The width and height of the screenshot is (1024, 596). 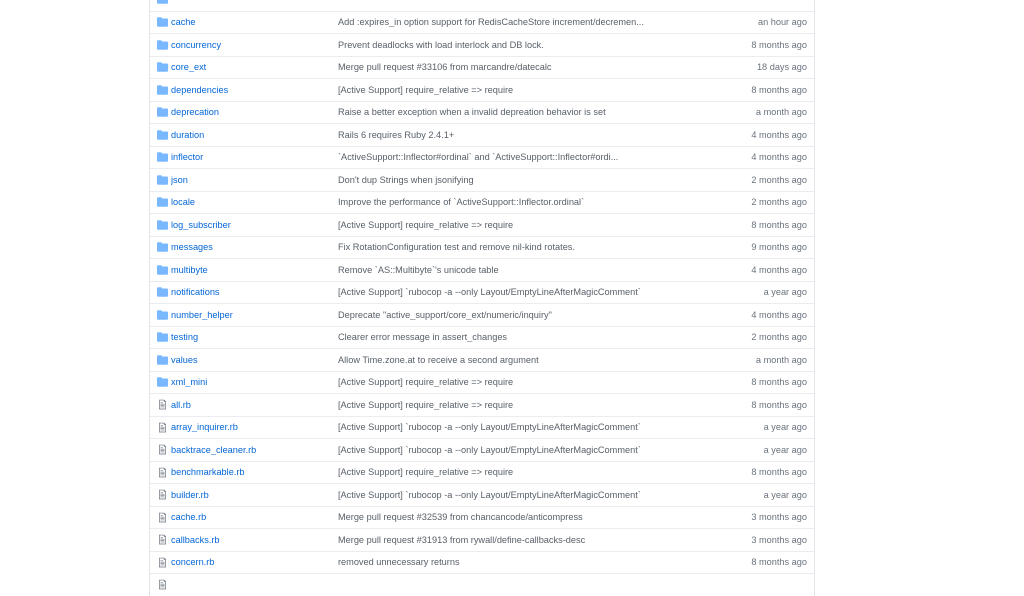 What do you see at coordinates (254, 427) in the screenshot?
I see `entry-name-link: array_inquirer.rb` at bounding box center [254, 427].